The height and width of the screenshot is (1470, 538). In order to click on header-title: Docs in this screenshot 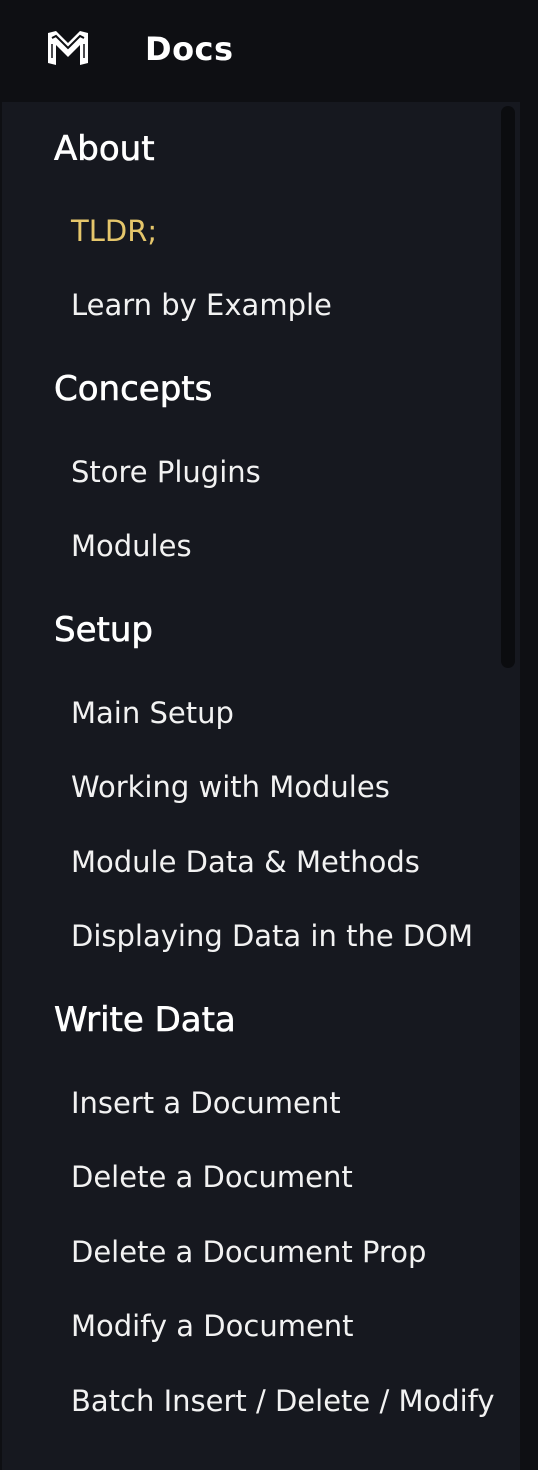, I will do `click(189, 49)`.